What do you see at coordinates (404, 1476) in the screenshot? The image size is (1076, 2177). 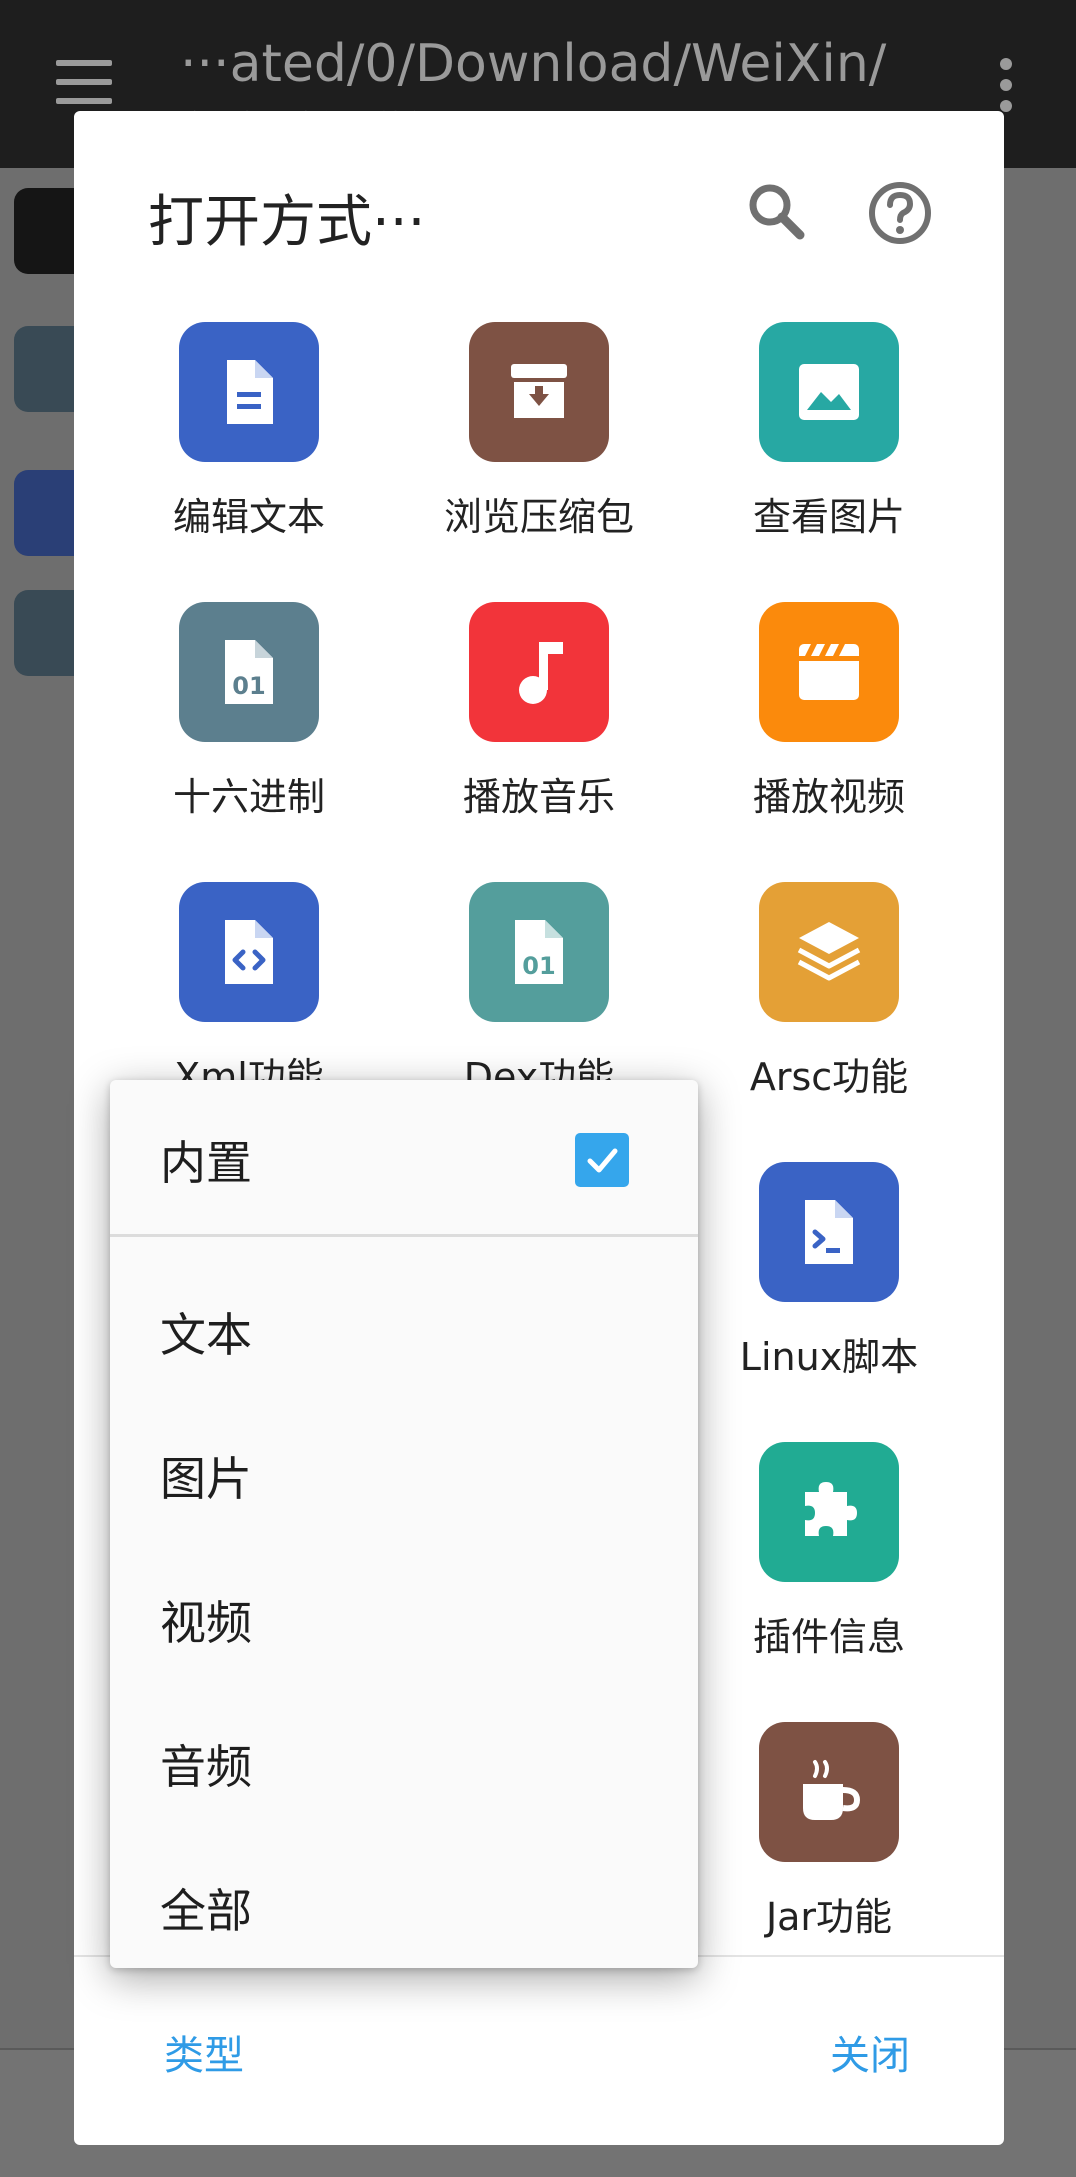 I see `menu-item-image: 图片` at bounding box center [404, 1476].